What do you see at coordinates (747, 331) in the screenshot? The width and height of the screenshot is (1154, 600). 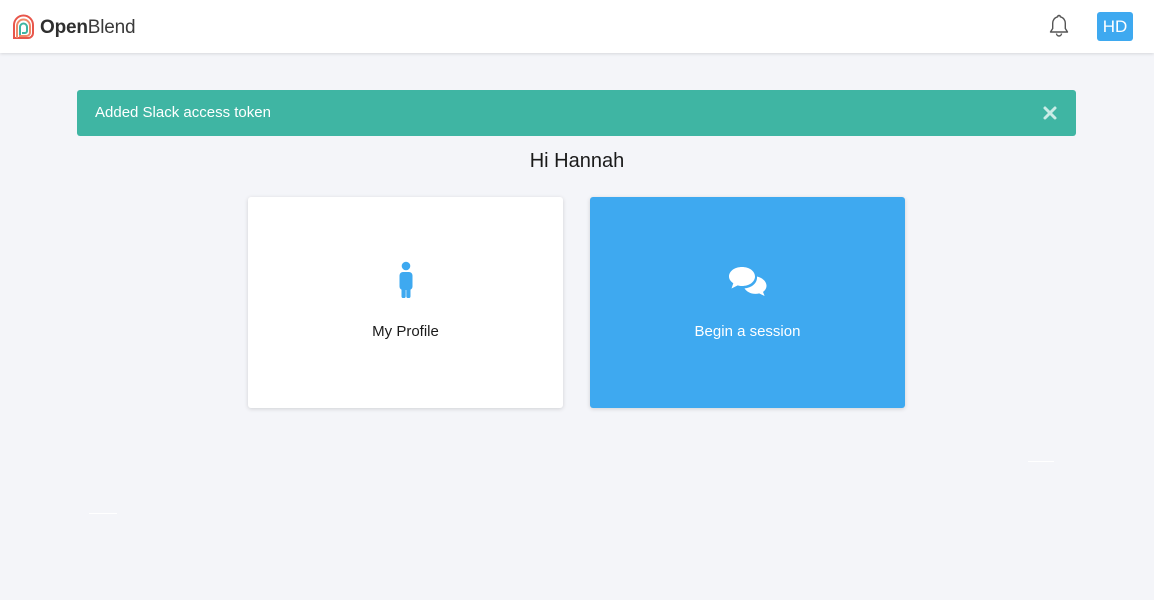 I see `begin-session-label: Begin a session` at bounding box center [747, 331].